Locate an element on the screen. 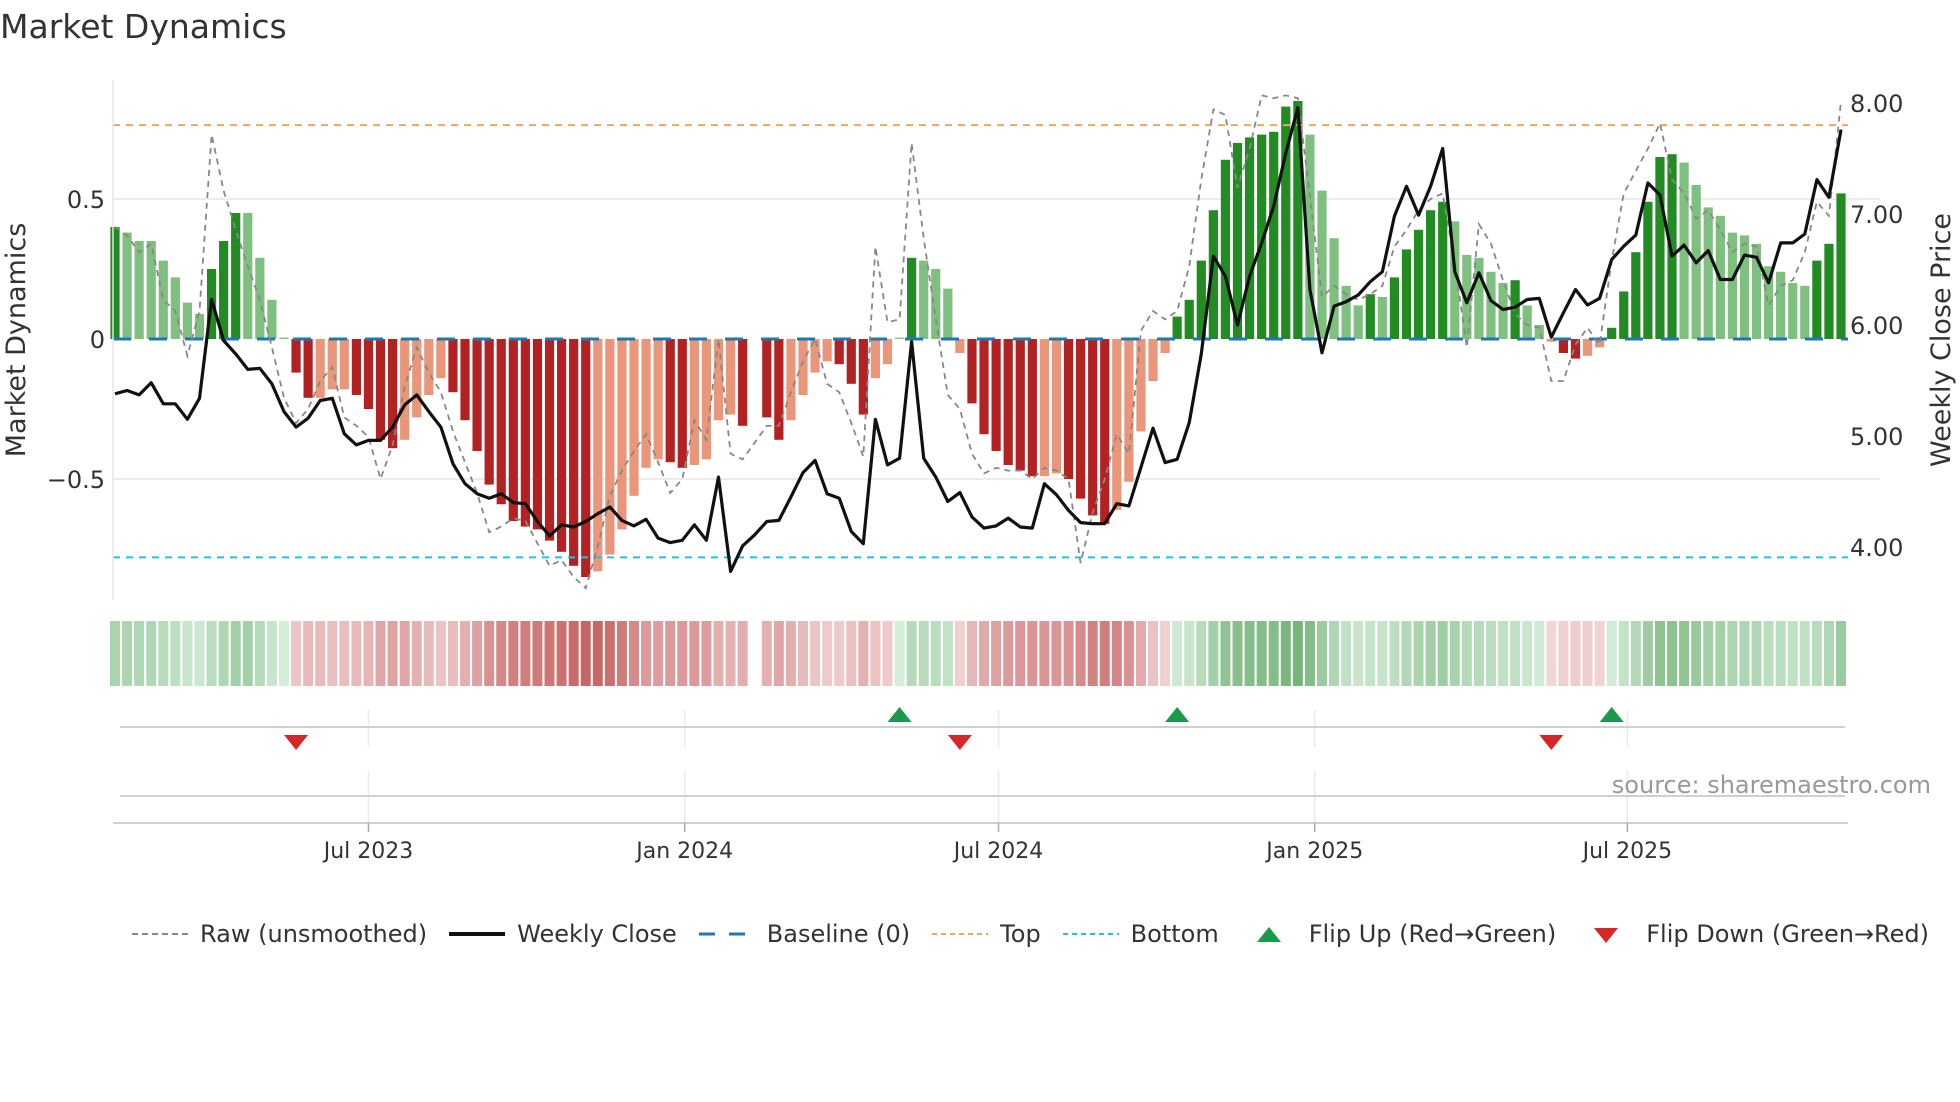  y2-tick-label: 4.00 is located at coordinates (1876, 548).